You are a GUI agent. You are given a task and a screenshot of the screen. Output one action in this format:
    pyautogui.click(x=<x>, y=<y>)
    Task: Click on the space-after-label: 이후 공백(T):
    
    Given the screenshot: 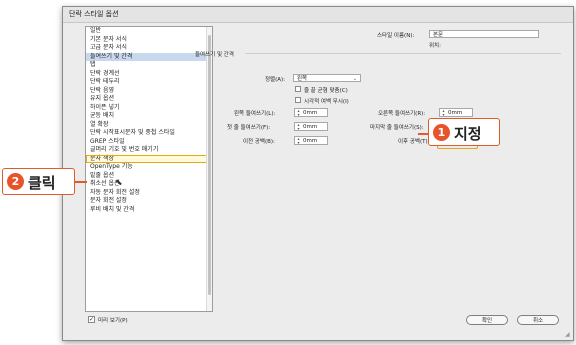 What is the action you would take?
    pyautogui.click(x=414, y=142)
    